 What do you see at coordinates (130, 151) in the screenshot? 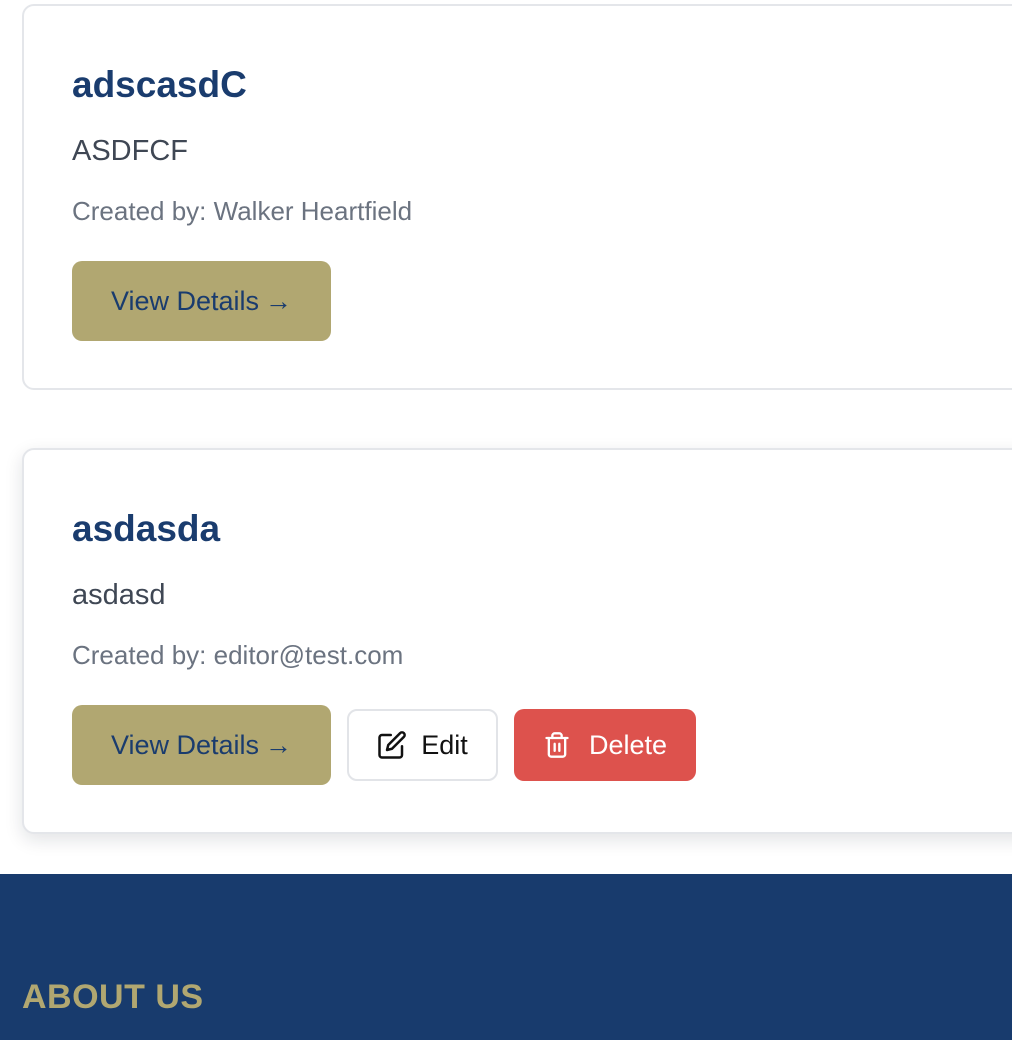
I see `card-description: ASDFCF` at bounding box center [130, 151].